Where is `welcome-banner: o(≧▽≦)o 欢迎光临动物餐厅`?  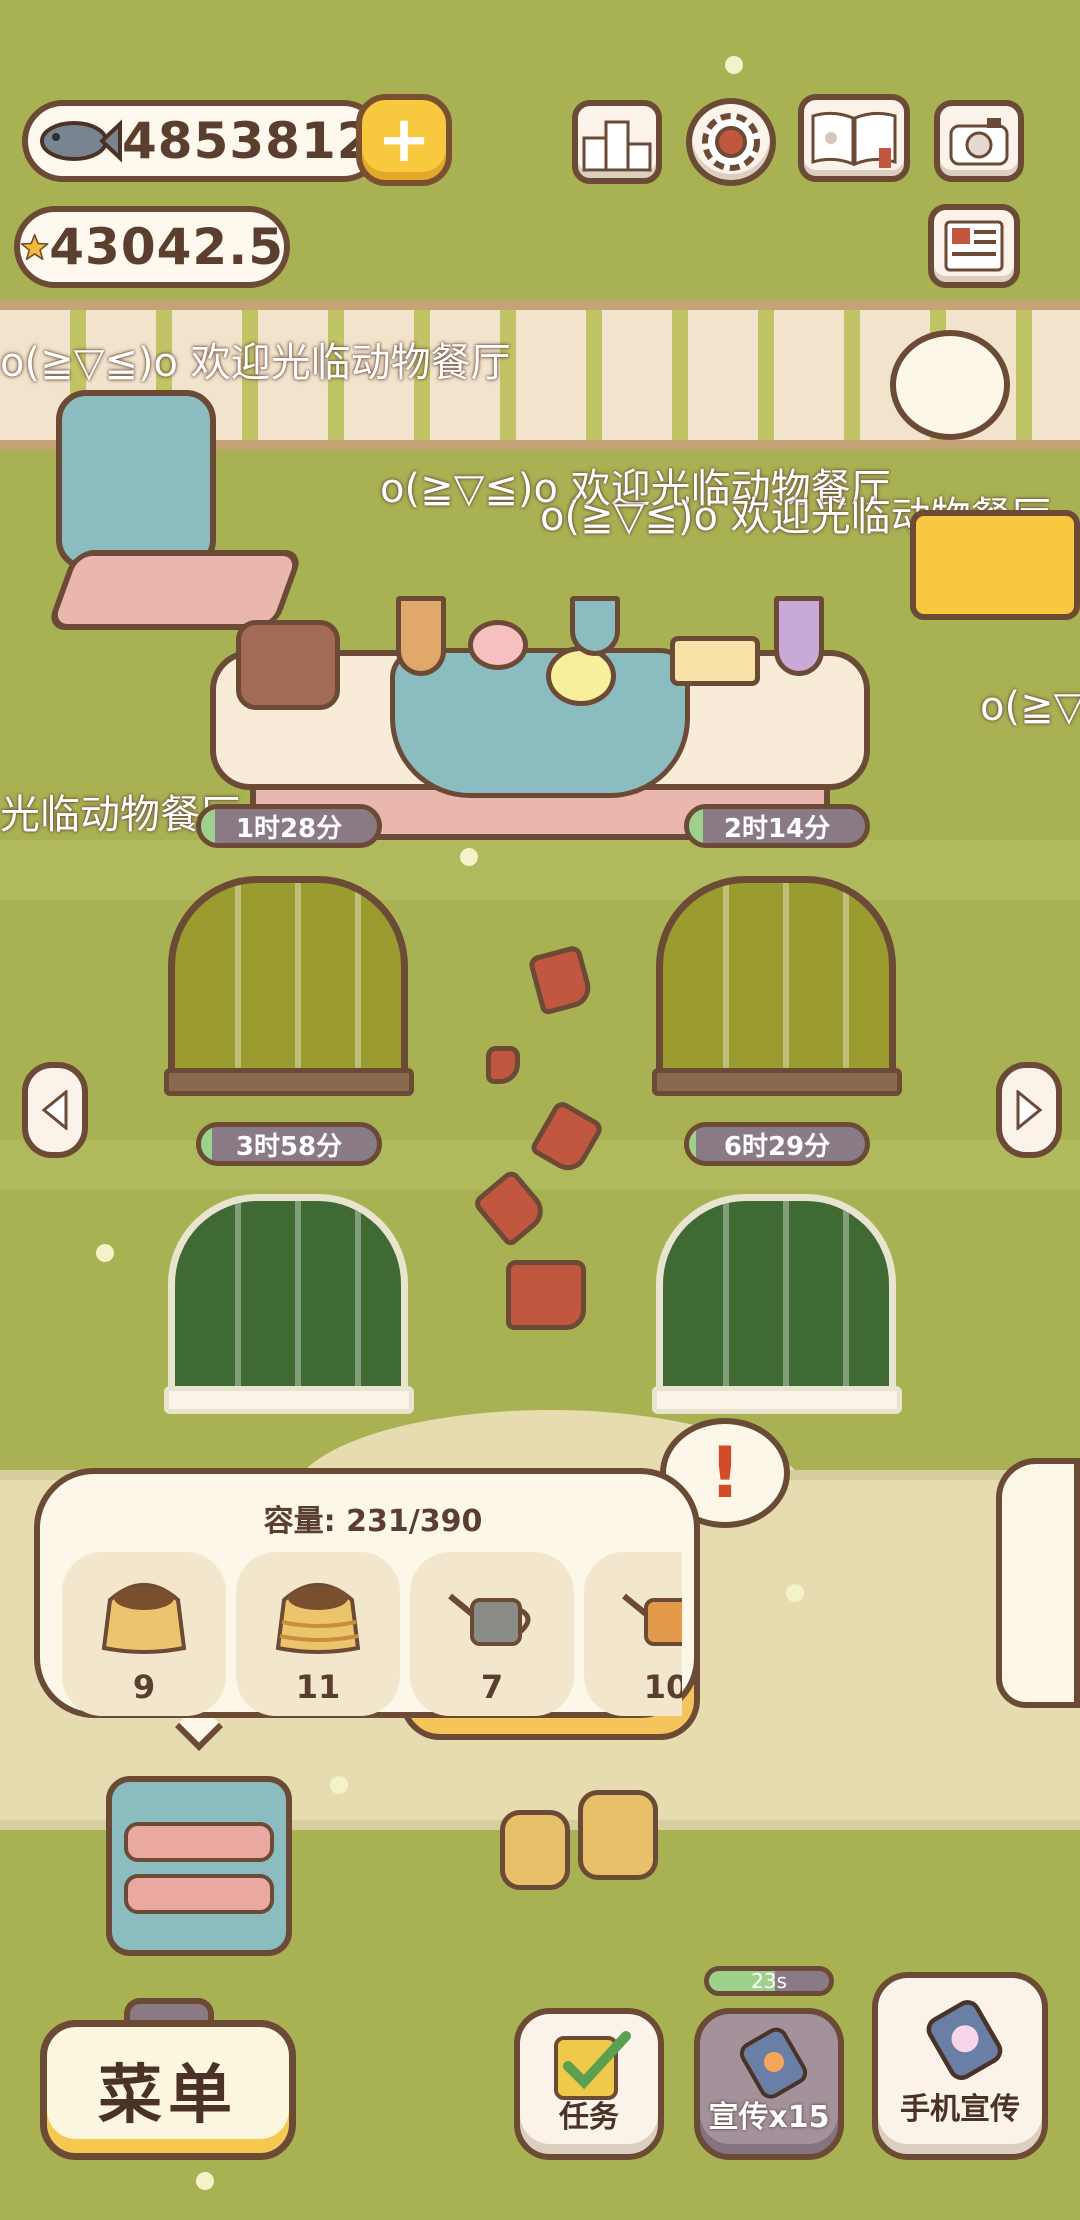 welcome-banner: o(≧▽≦)o 欢迎光临动物餐厅 is located at coordinates (255, 363).